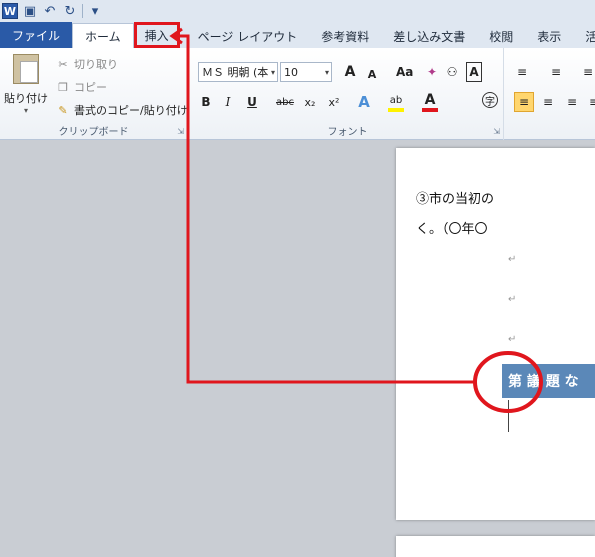  I want to click on paste-label: 貼り付け, so click(26, 98).